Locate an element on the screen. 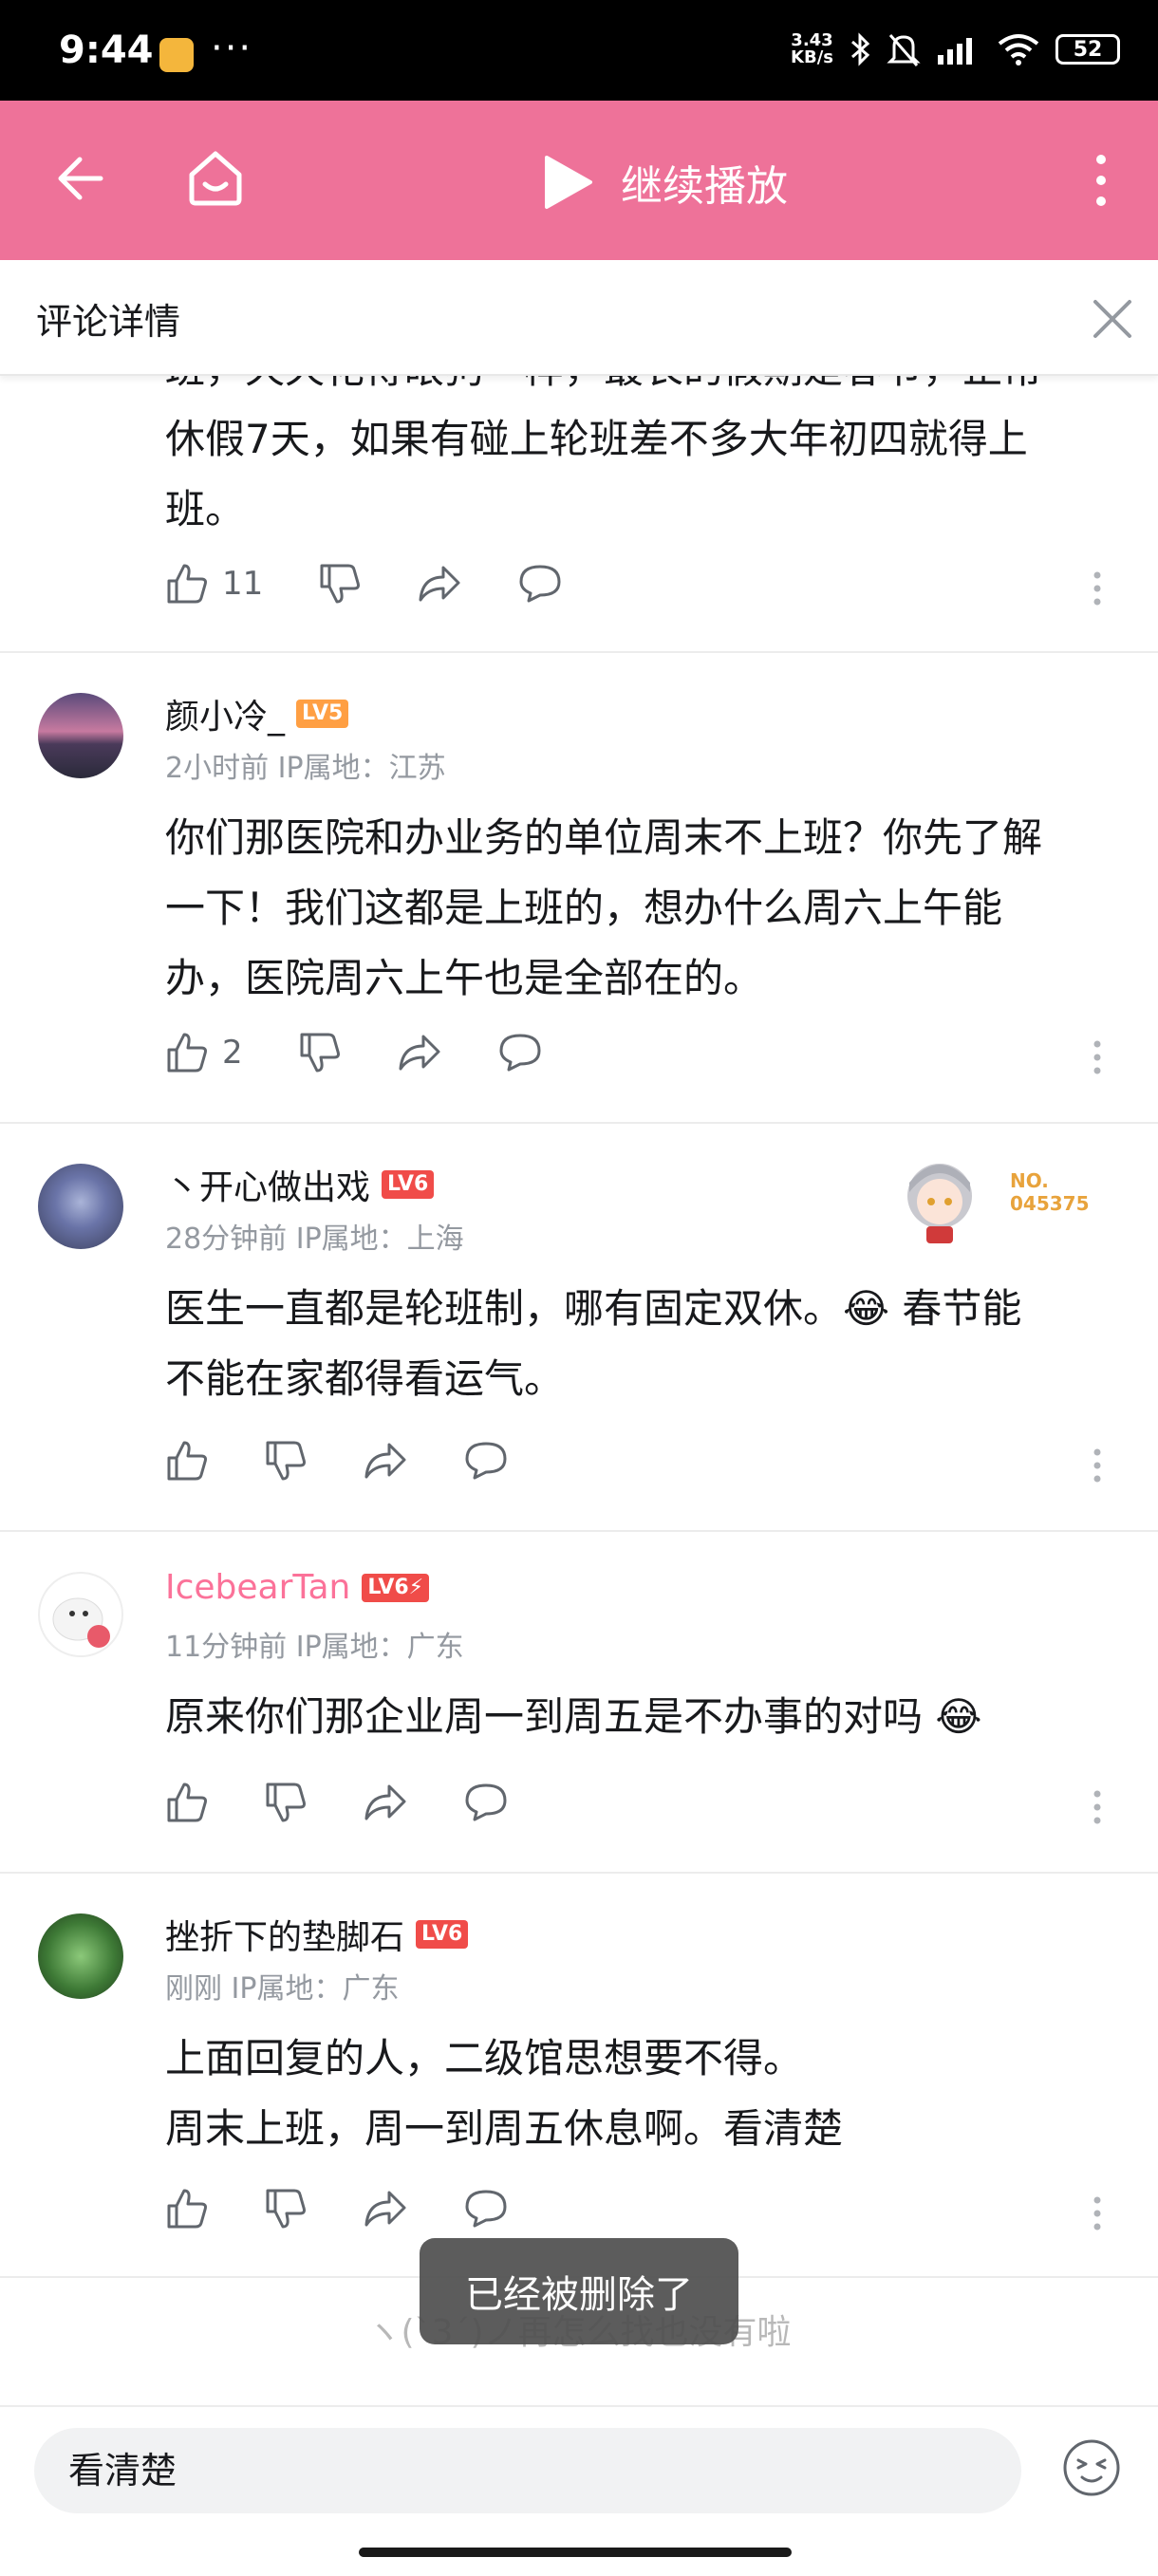 The image size is (1158, 2576). back-arrow-icon is located at coordinates (79, 178).